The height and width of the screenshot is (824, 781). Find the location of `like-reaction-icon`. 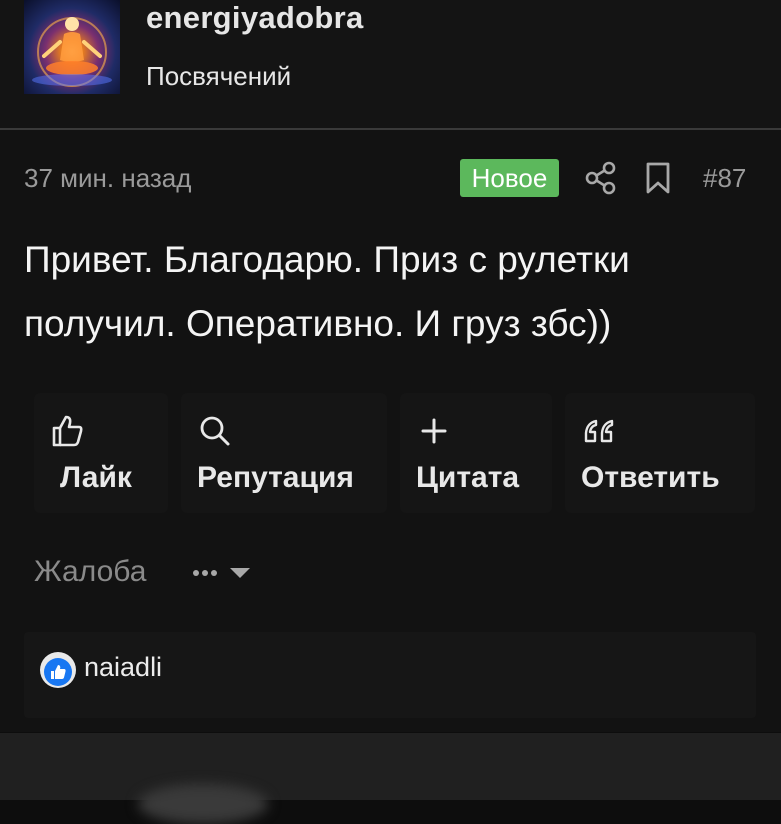

like-reaction-icon is located at coordinates (58, 670).